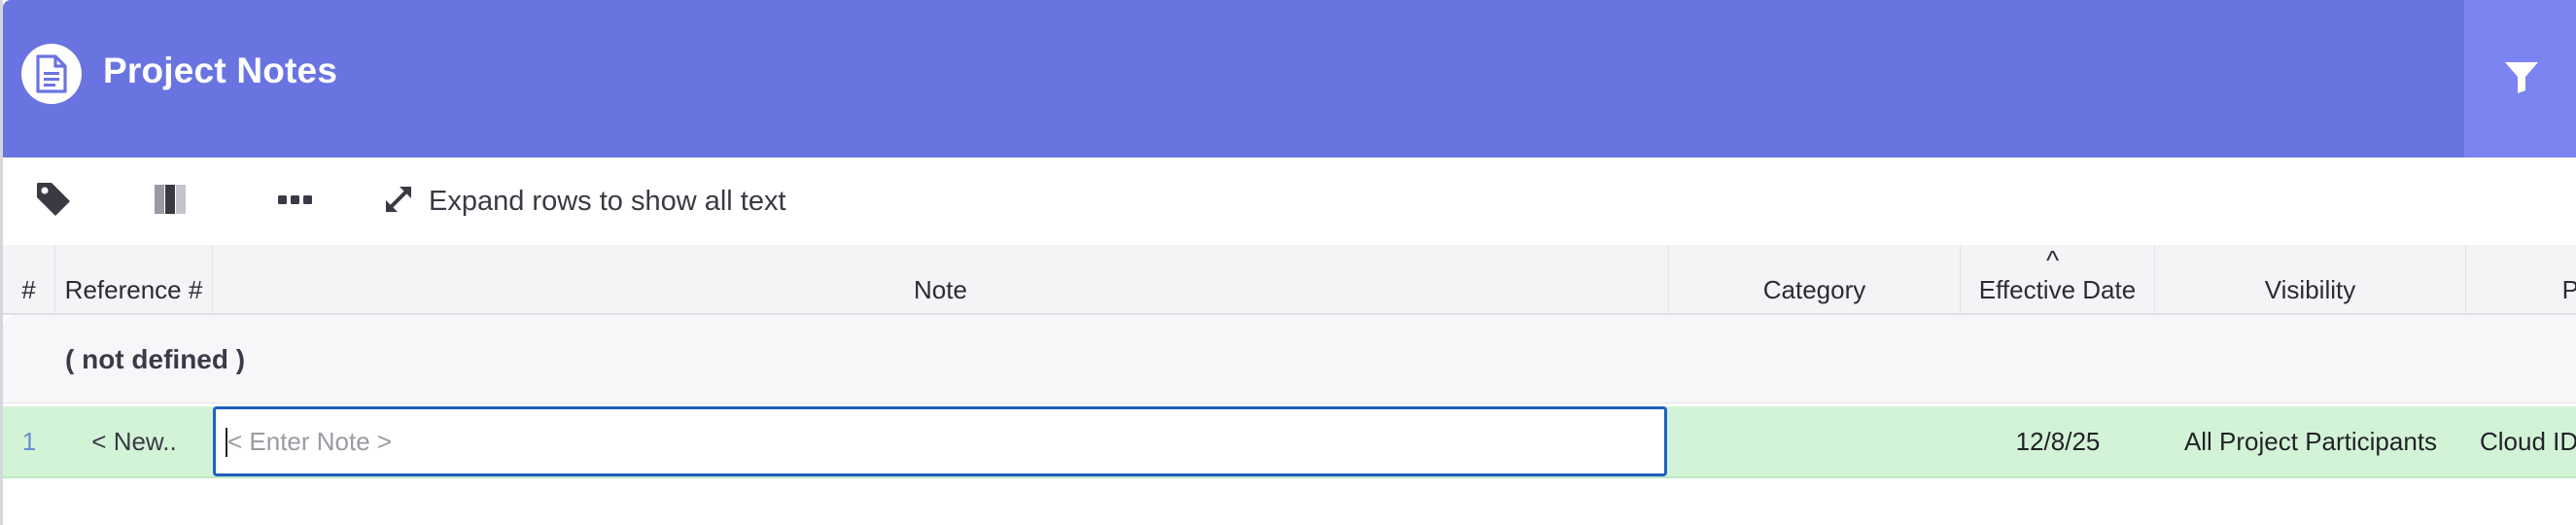 This screenshot has height=525, width=2576. Describe the element at coordinates (29, 441) in the screenshot. I see `row-number: 1` at that location.